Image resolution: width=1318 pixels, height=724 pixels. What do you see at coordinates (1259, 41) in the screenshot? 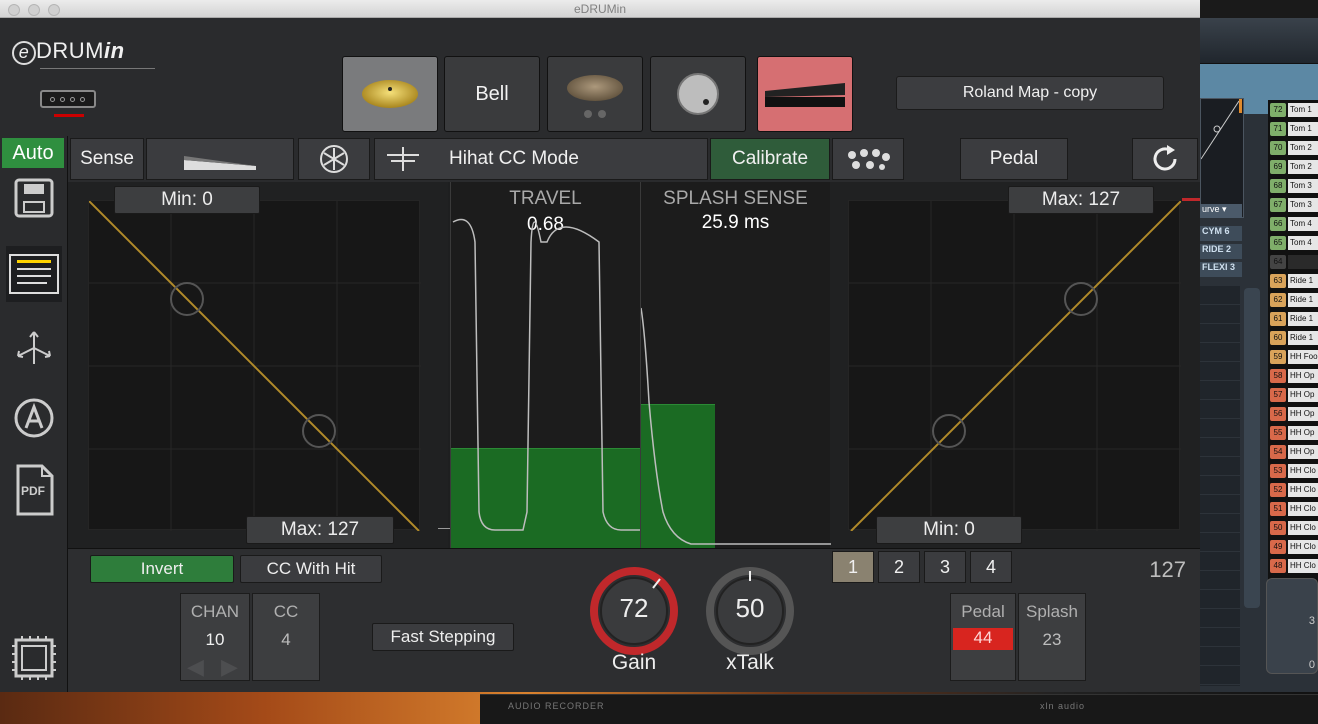
I see `background-app-topbar` at bounding box center [1259, 41].